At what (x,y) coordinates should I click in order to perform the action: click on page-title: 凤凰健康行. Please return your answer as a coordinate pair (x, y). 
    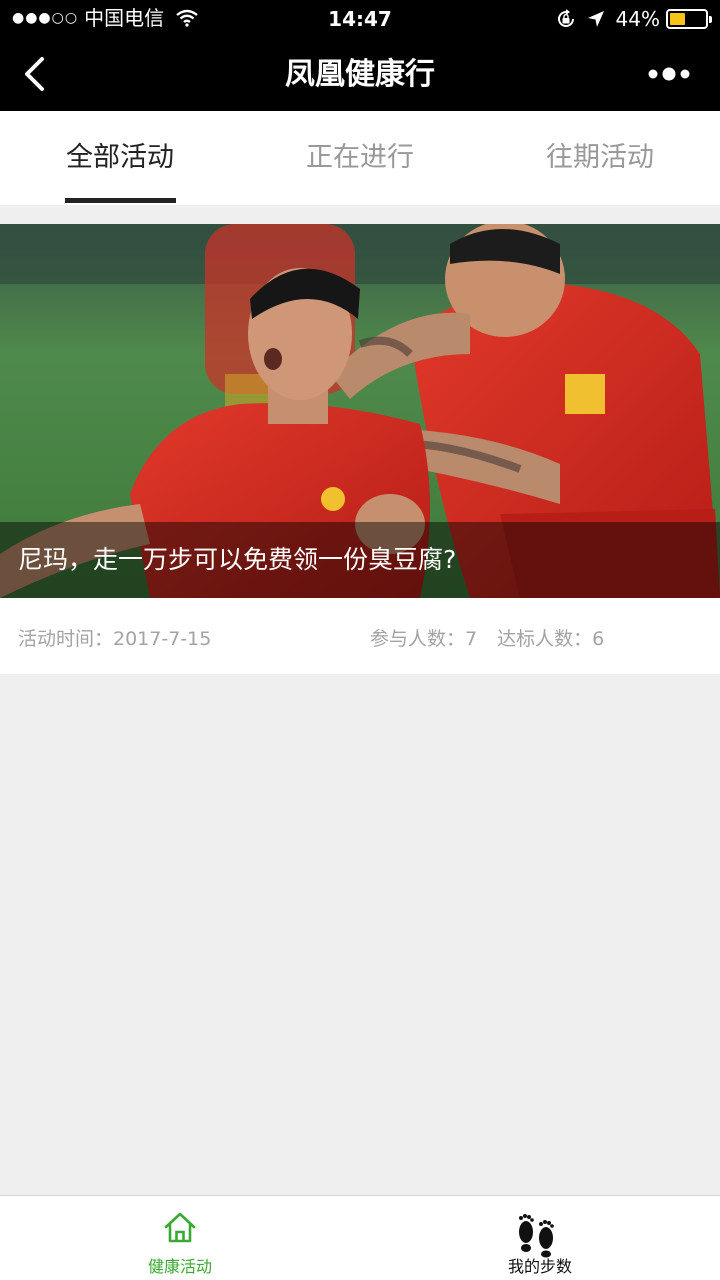
    Looking at the image, I should click on (360, 74).